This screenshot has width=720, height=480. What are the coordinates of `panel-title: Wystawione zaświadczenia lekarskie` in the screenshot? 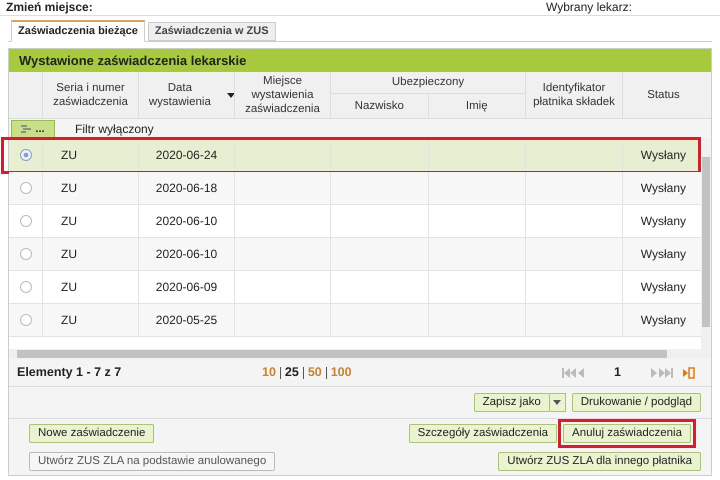 It's located at (360, 60).